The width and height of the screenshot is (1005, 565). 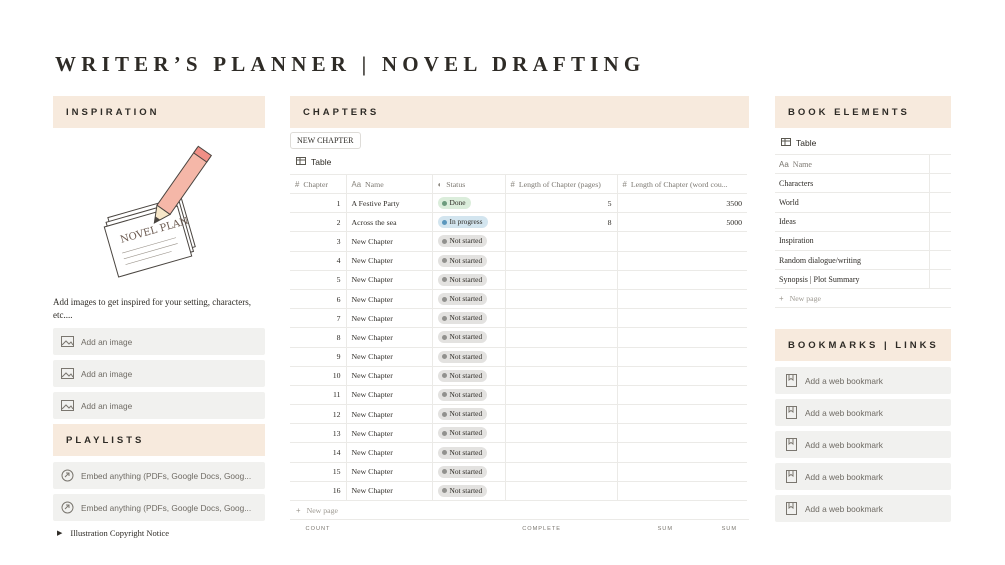 What do you see at coordinates (682, 203) in the screenshot?
I see `words-cell: 3500` at bounding box center [682, 203].